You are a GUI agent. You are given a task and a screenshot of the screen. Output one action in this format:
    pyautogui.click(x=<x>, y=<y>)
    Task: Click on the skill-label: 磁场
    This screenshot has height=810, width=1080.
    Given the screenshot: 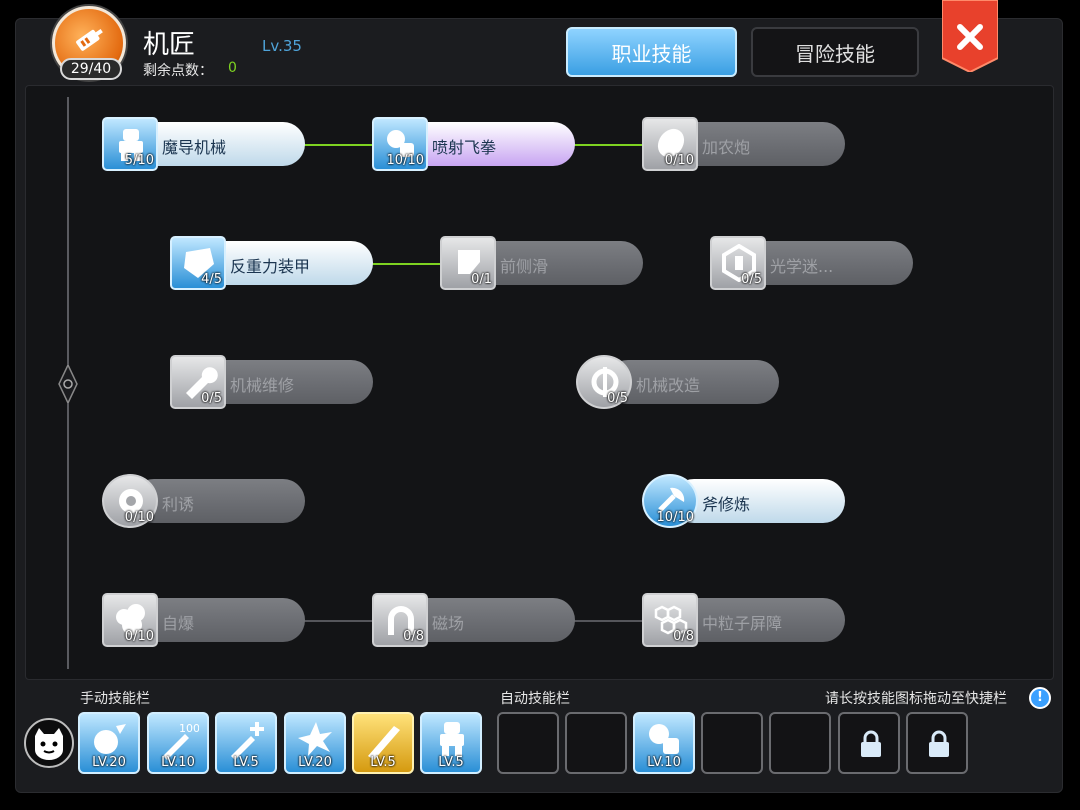 What is the action you would take?
    pyautogui.click(x=448, y=623)
    